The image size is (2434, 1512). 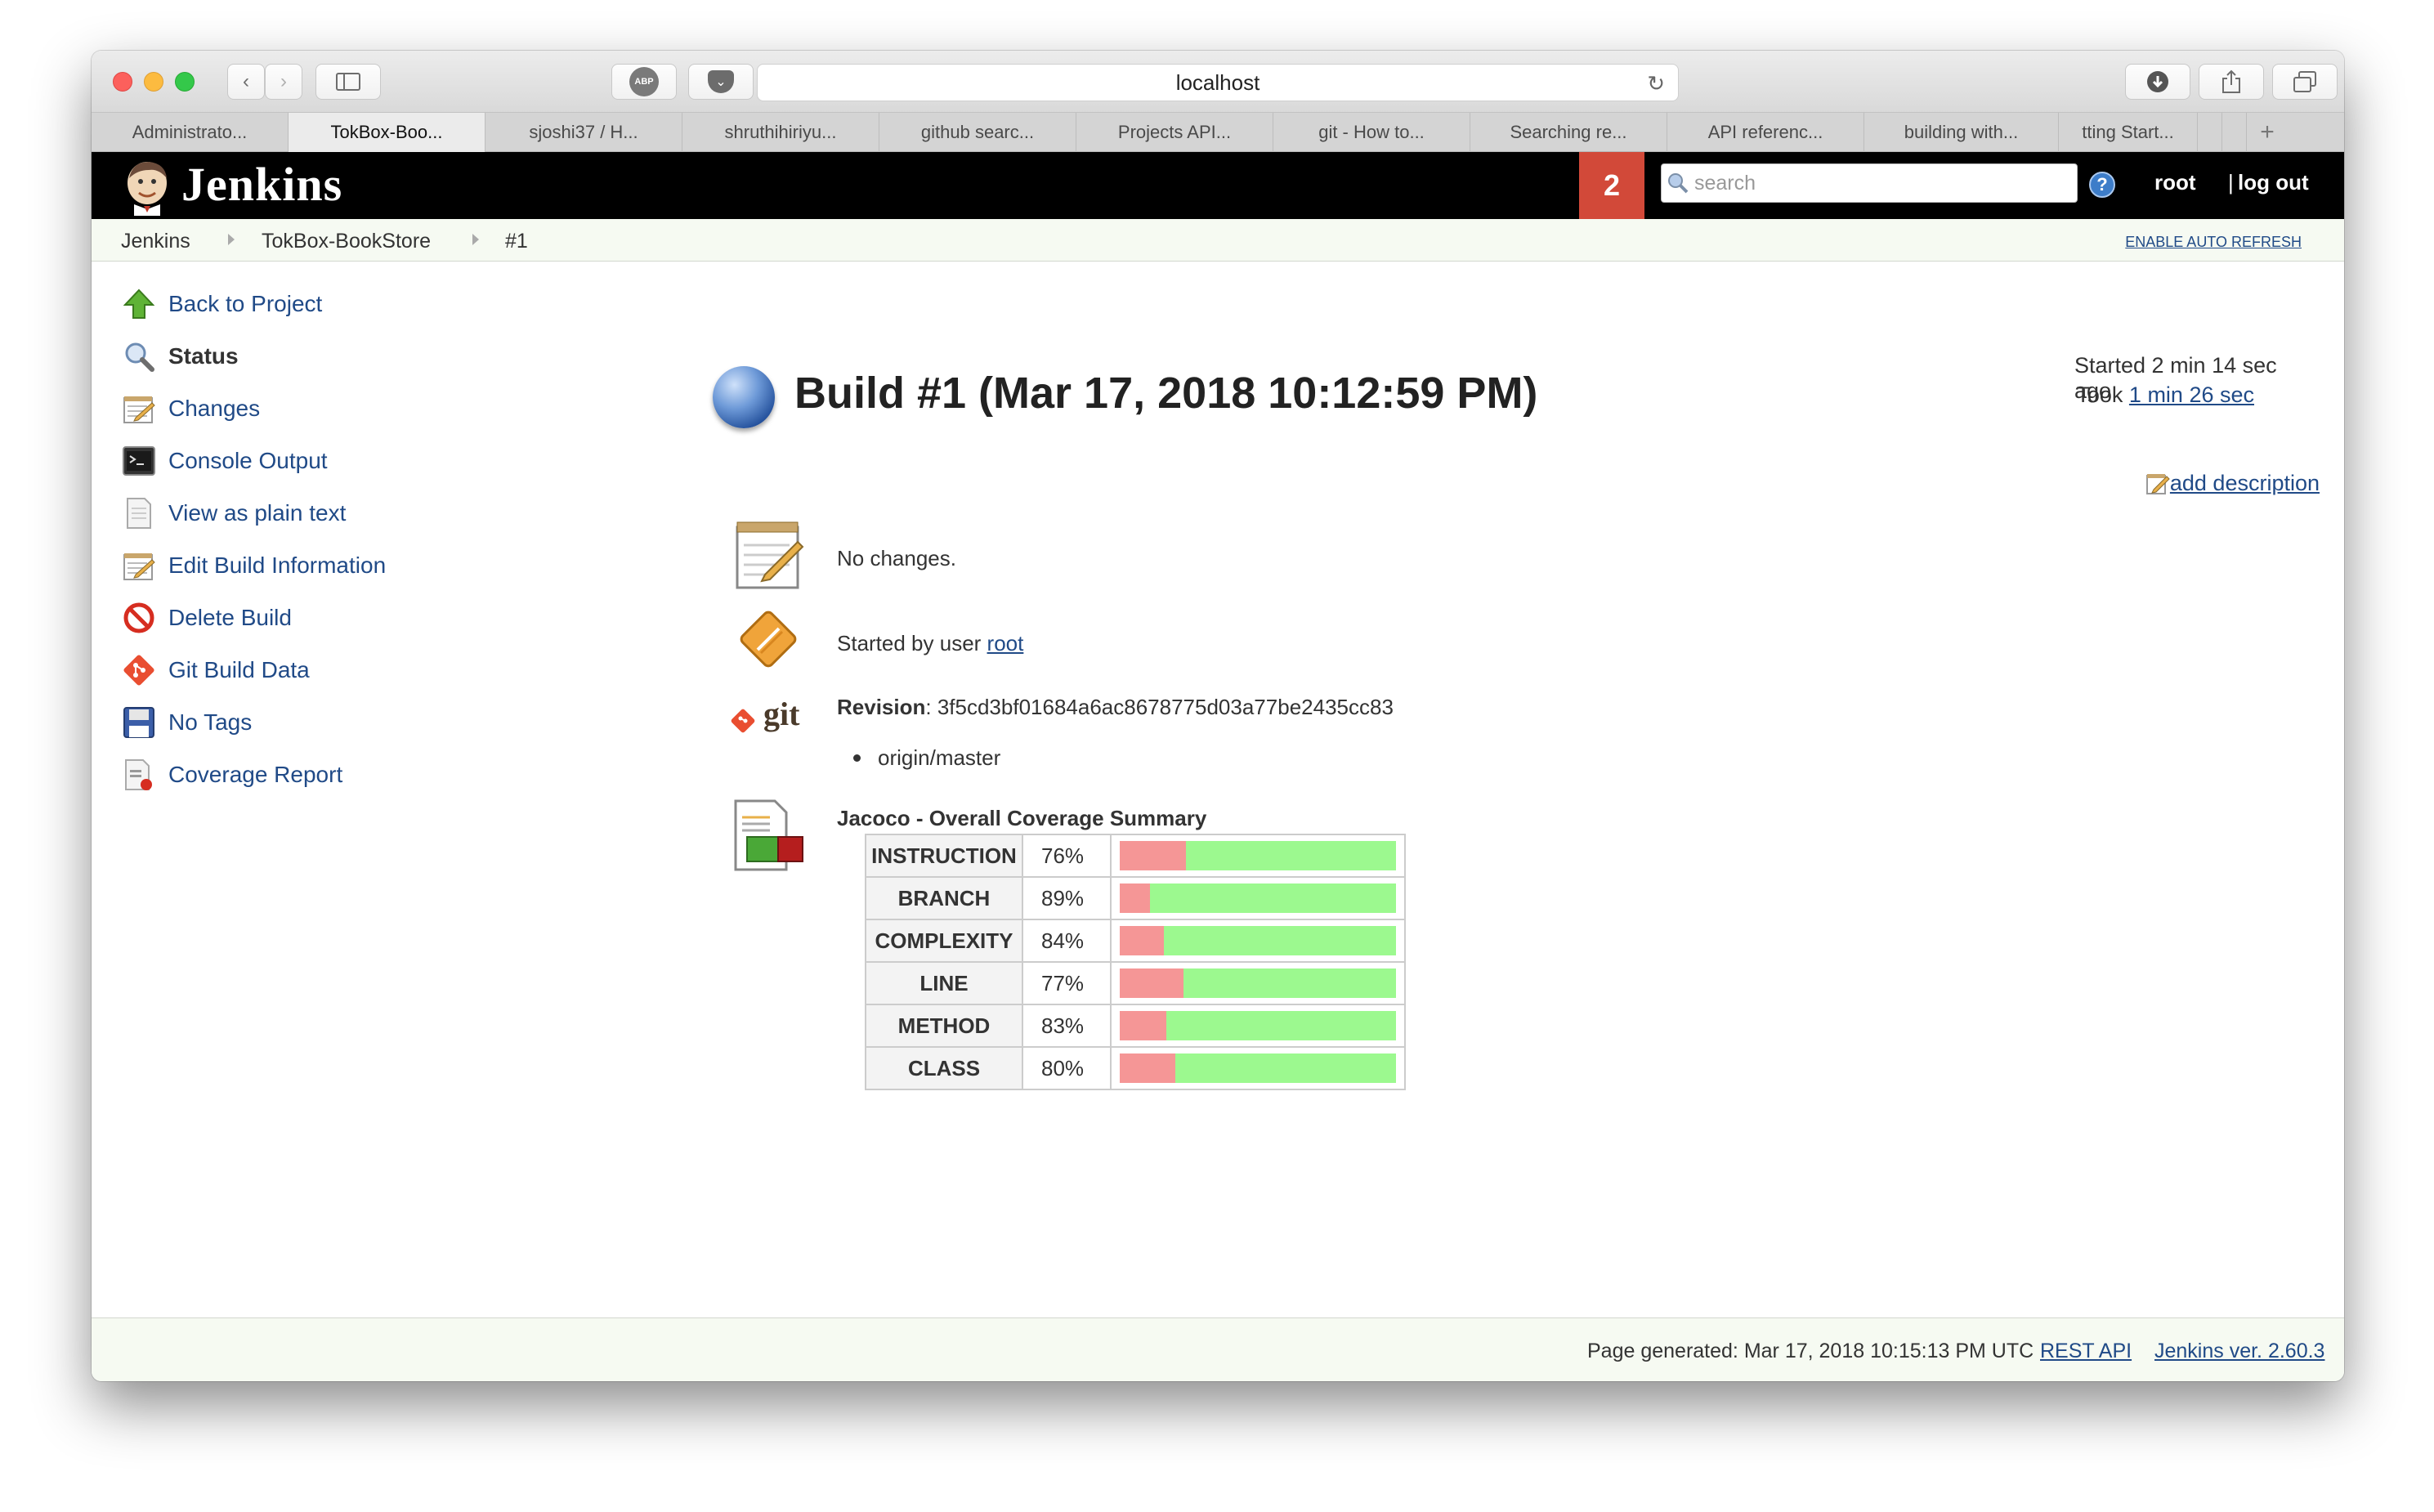 What do you see at coordinates (2102, 185) in the screenshot?
I see `help-icon: ?` at bounding box center [2102, 185].